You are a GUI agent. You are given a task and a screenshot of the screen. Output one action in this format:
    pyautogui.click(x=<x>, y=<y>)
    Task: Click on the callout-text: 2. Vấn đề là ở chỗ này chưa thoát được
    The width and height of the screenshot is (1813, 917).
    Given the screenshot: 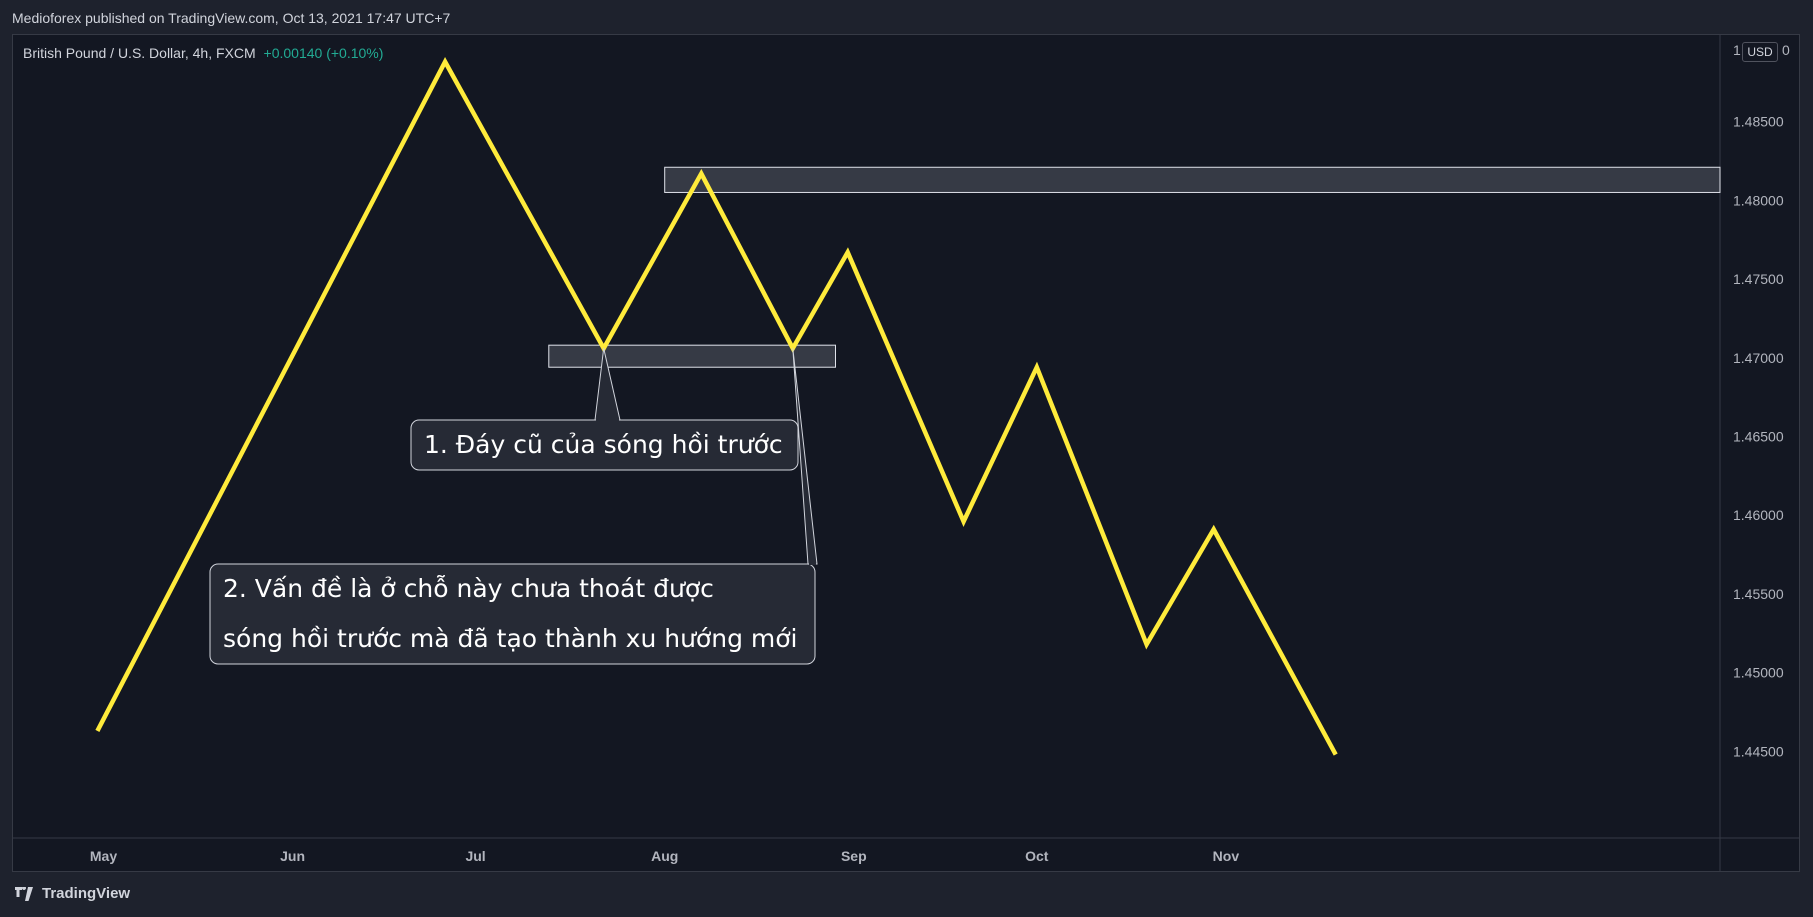 What is the action you would take?
    pyautogui.click(x=468, y=588)
    